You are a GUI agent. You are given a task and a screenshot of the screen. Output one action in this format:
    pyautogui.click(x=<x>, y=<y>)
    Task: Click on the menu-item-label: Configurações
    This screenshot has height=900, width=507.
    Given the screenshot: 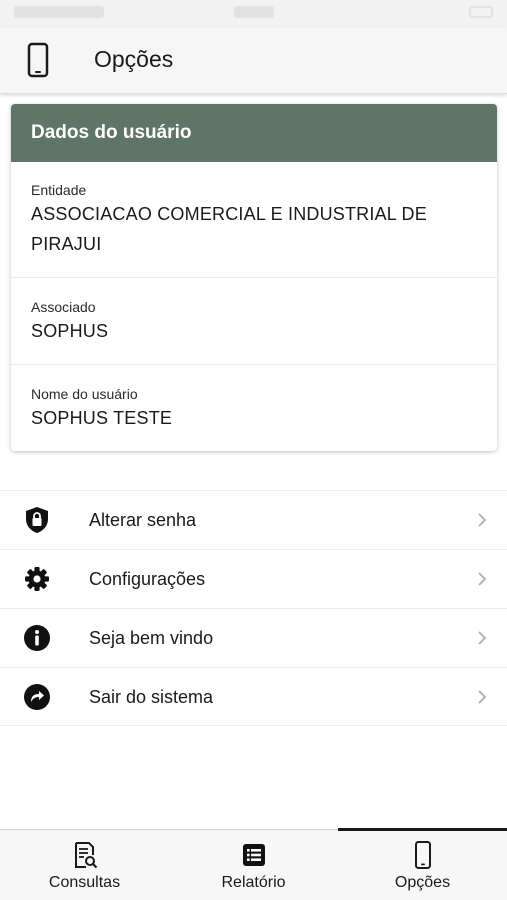 What is the action you would take?
    pyautogui.click(x=147, y=579)
    